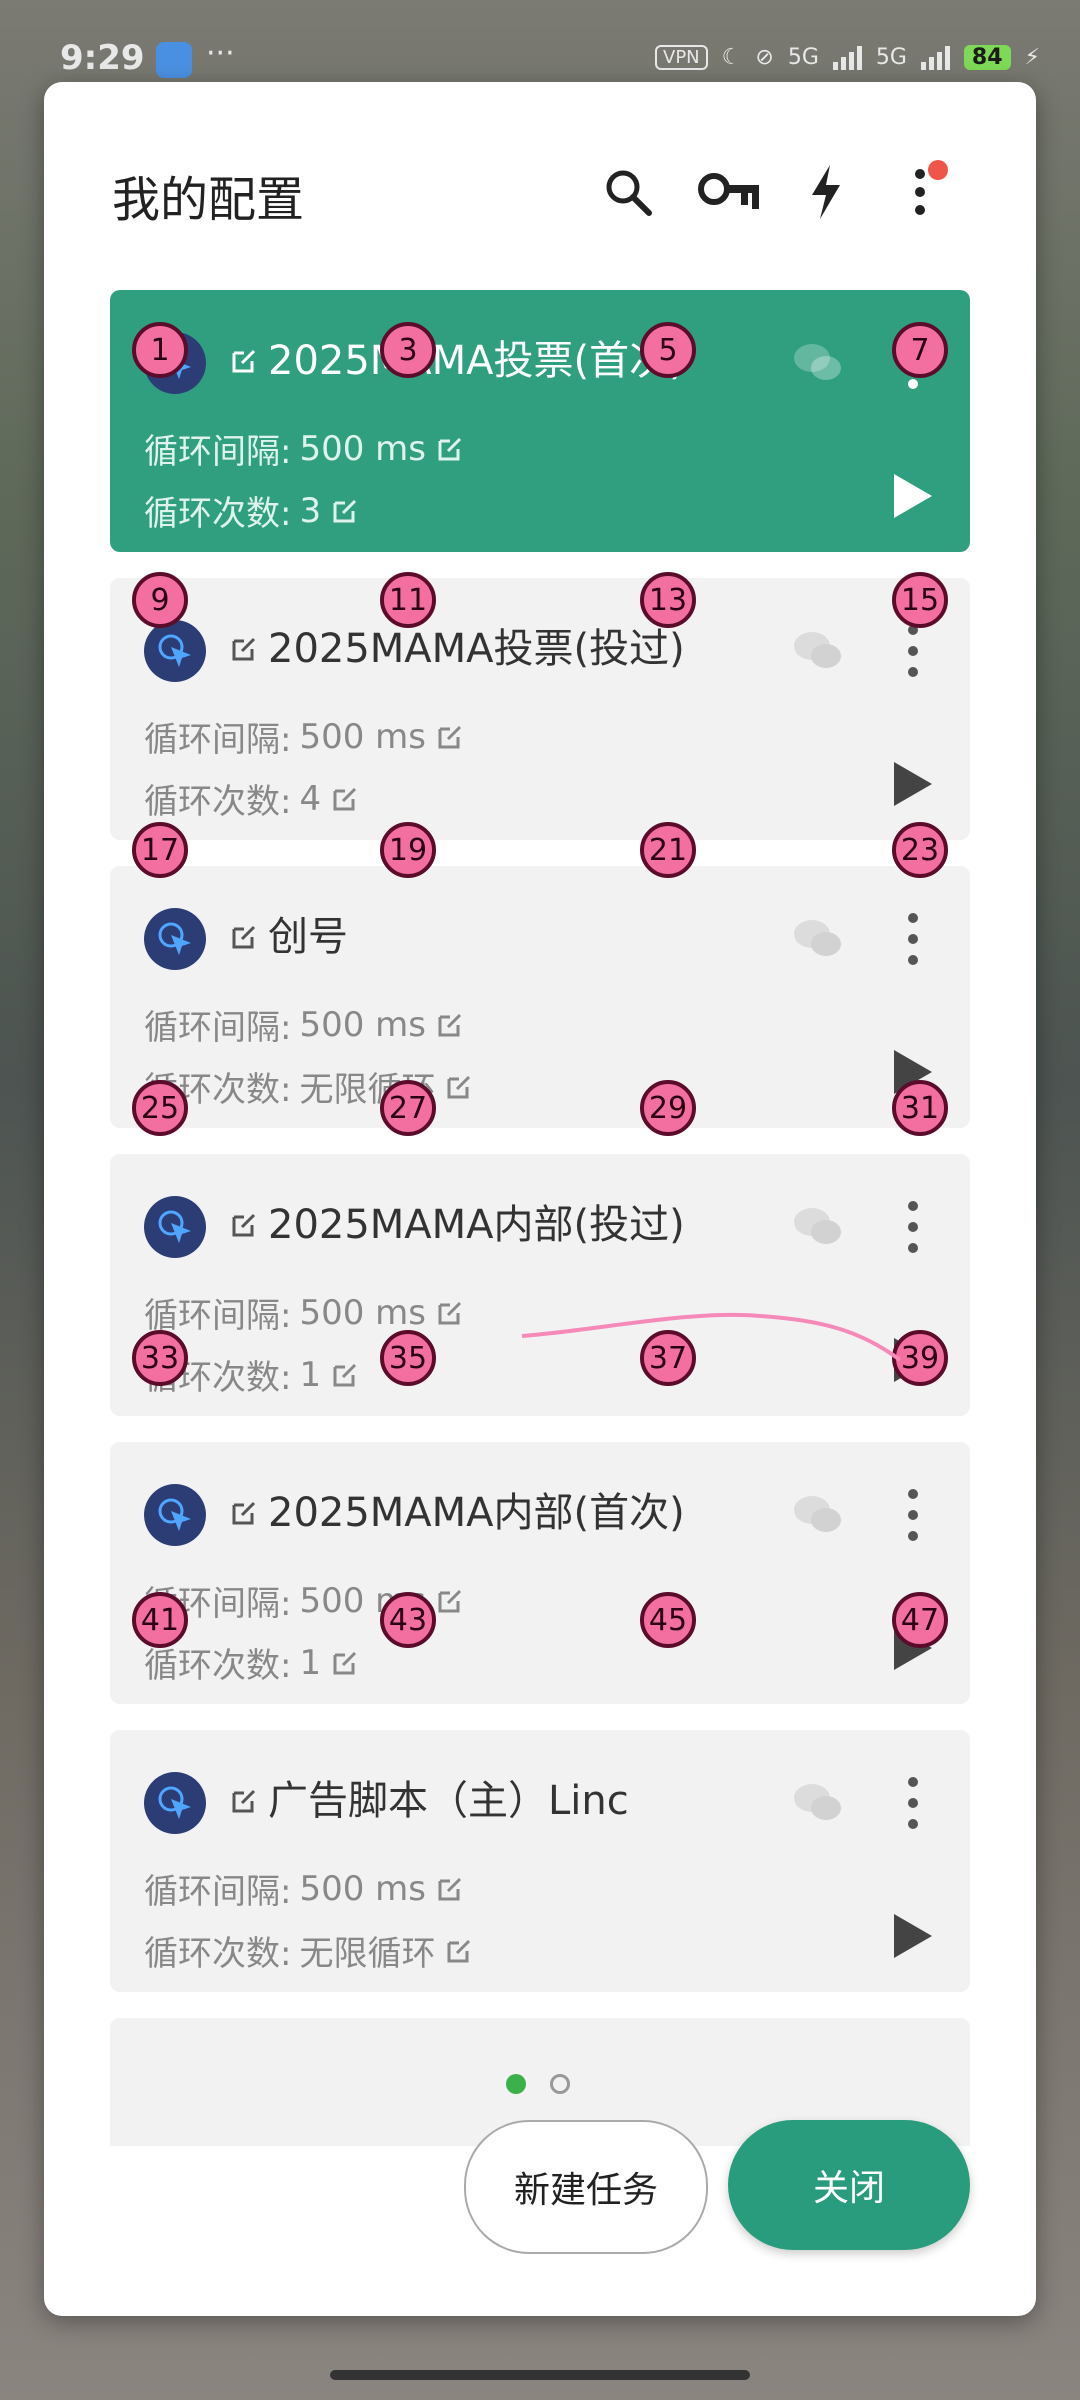  I want to click on pink-annotation-stroke, so click(711, 1337).